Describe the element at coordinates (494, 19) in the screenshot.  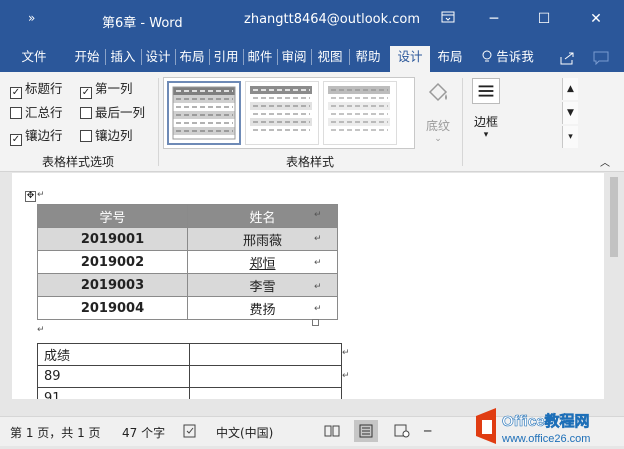
I see `minimize-button: ─` at that location.